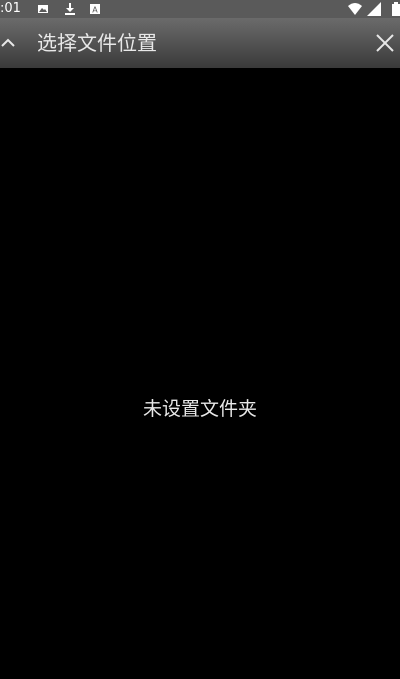 Image resolution: width=400 pixels, height=679 pixels. I want to click on empty-folder-message: 未设置文件夹, so click(199, 409).